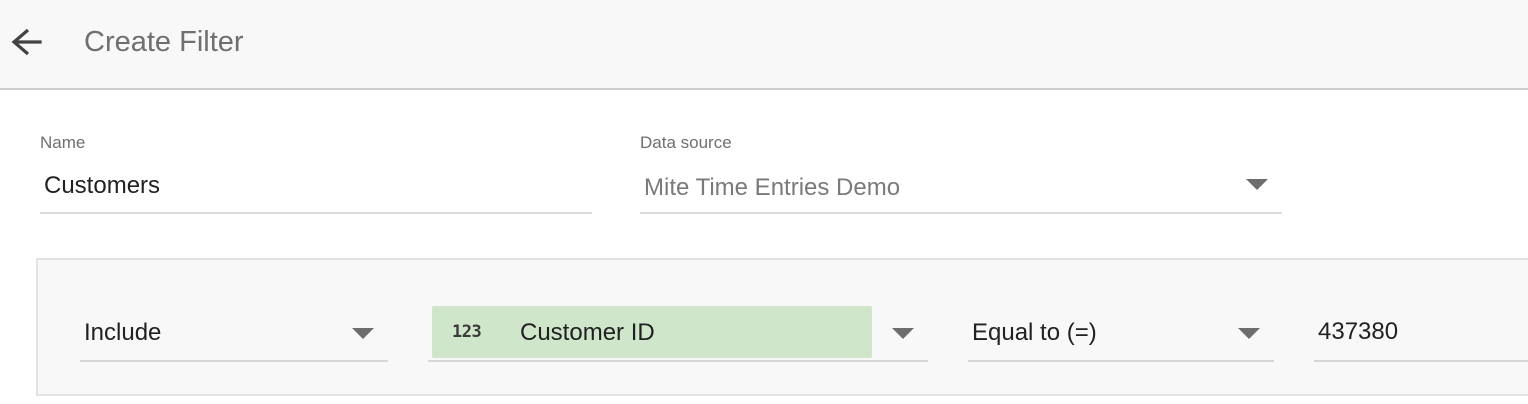 Image resolution: width=1528 pixels, height=404 pixels. I want to click on value-field, so click(1421, 334).